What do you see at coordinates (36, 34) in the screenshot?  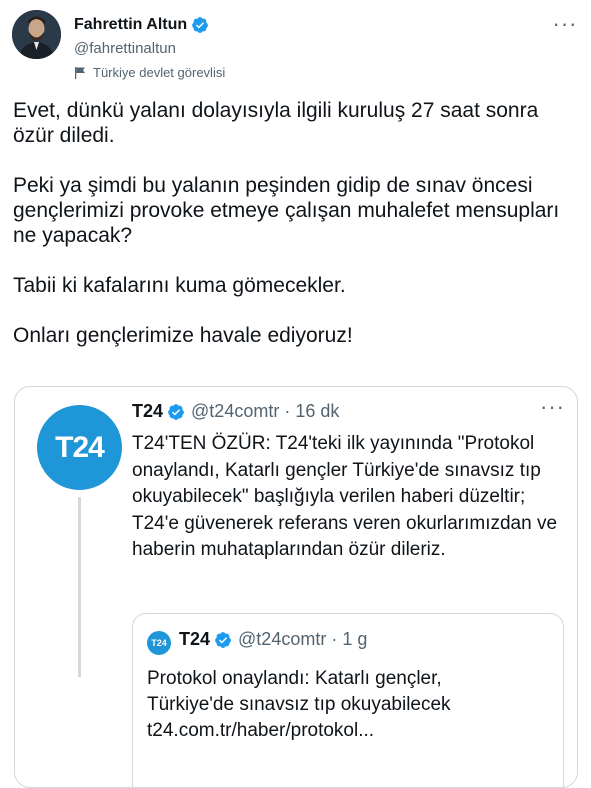 I see `avatar` at bounding box center [36, 34].